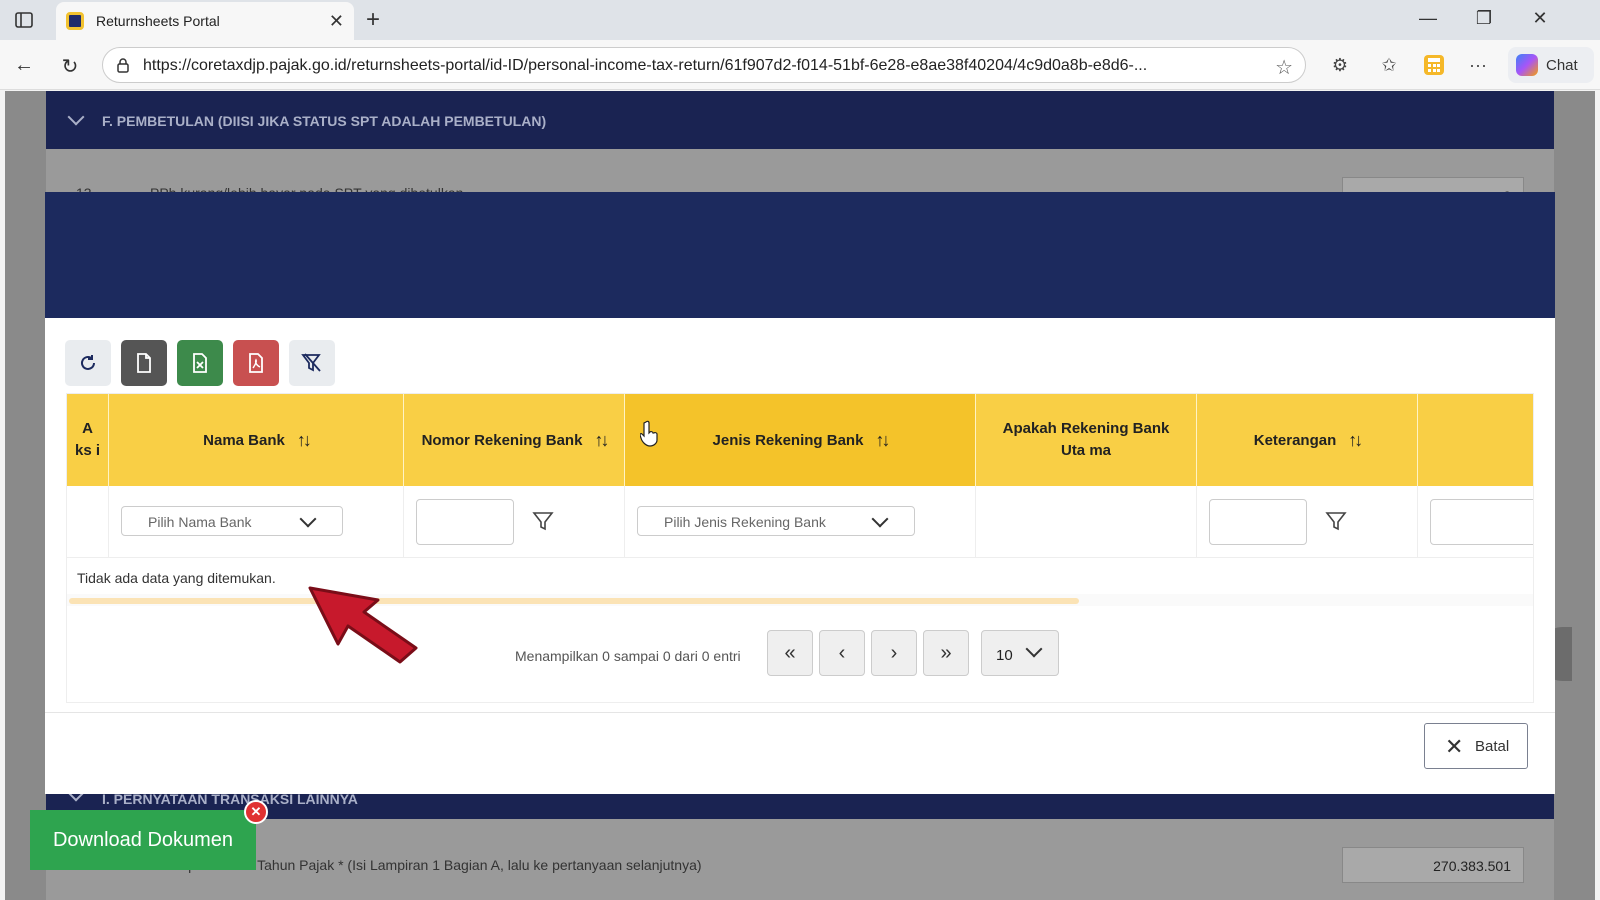 Image resolution: width=1600 pixels, height=900 pixels. I want to click on copilot-chat-button: Chat, so click(1551, 65).